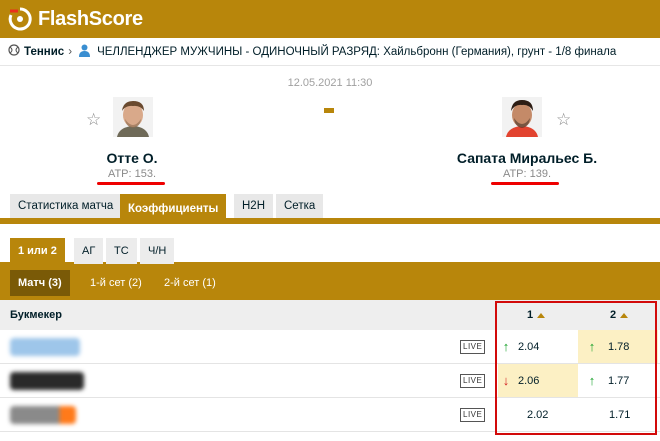 This screenshot has height=441, width=660. Describe the element at coordinates (157, 251) in the screenshot. I see `tab-market-odd-even: Ч/Н` at that location.